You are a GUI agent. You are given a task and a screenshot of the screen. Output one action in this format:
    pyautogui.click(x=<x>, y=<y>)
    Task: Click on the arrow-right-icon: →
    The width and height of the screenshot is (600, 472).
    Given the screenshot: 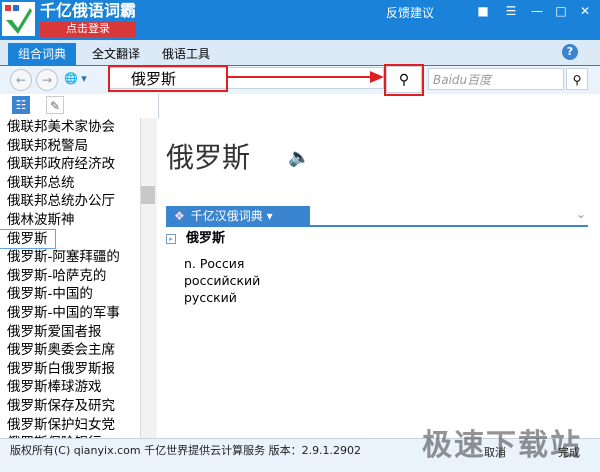 What is the action you would take?
    pyautogui.click(x=47, y=80)
    